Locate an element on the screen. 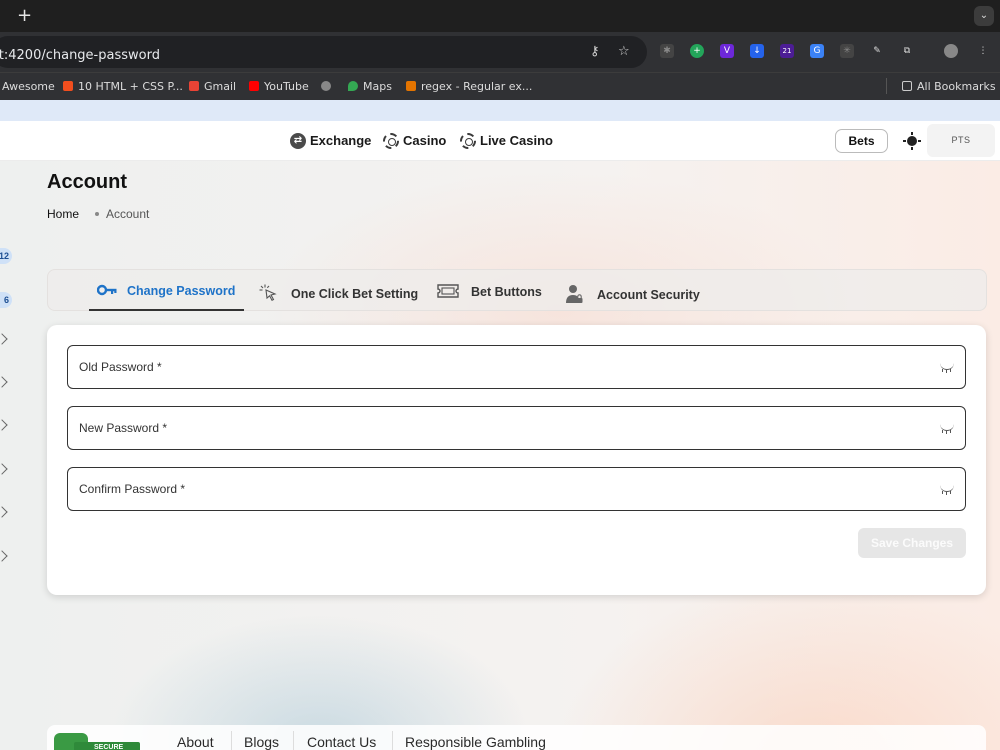 The image size is (1000, 750). figma-icon is located at coordinates (68, 86).